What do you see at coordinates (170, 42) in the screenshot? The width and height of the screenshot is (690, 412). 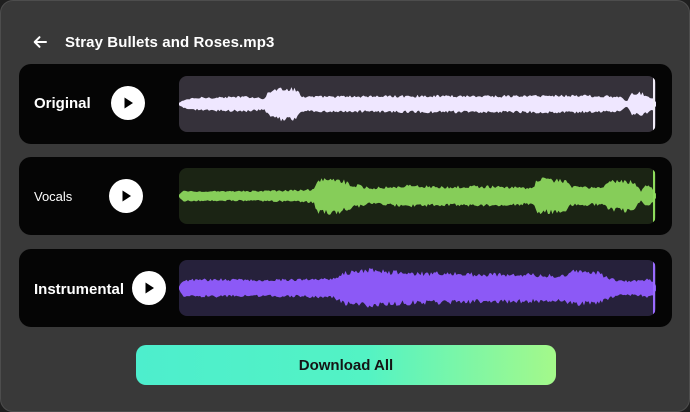 I see `file-title: Stray Bullets and Roses.mp3` at bounding box center [170, 42].